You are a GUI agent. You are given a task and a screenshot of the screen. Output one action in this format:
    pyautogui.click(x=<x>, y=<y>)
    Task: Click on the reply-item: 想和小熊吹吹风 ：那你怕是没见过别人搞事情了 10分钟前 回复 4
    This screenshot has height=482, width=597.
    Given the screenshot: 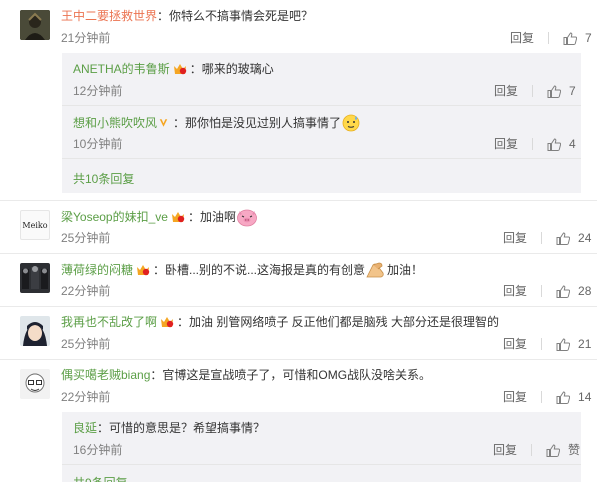 What is the action you would take?
    pyautogui.click(x=321, y=132)
    